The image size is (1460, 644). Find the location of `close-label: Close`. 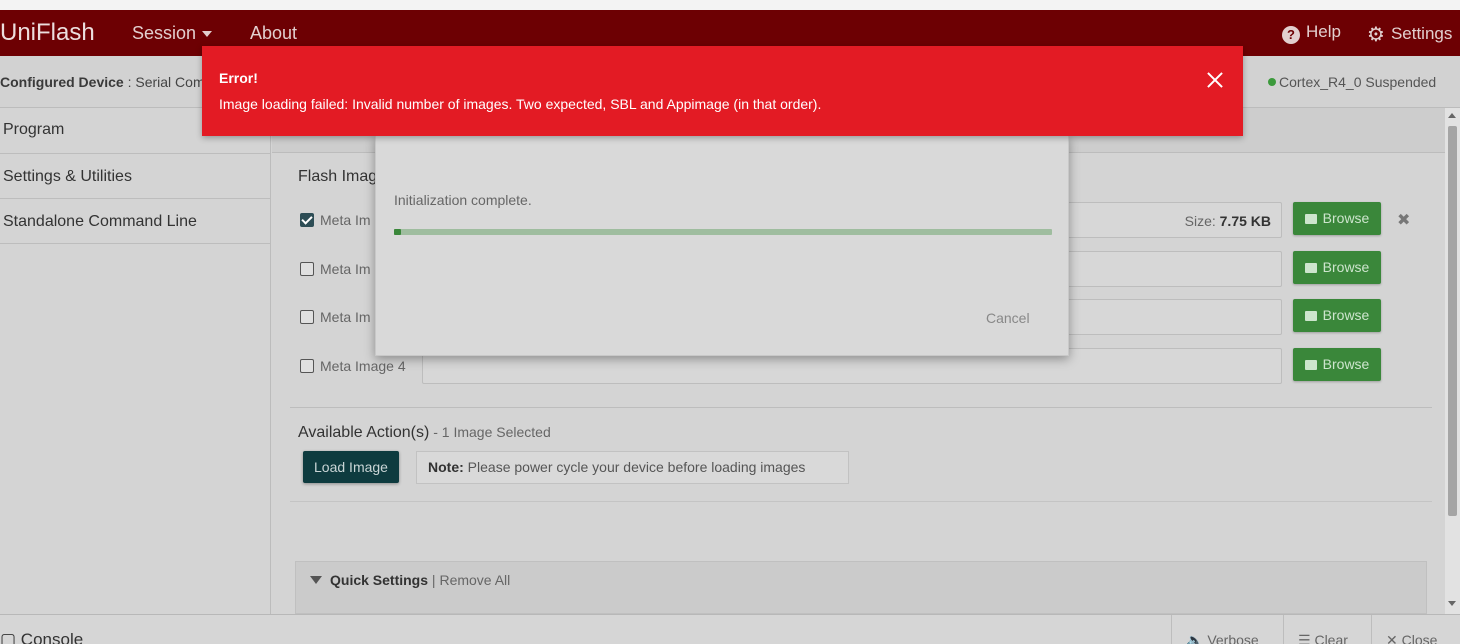

close-label: Close is located at coordinates (1419, 638).